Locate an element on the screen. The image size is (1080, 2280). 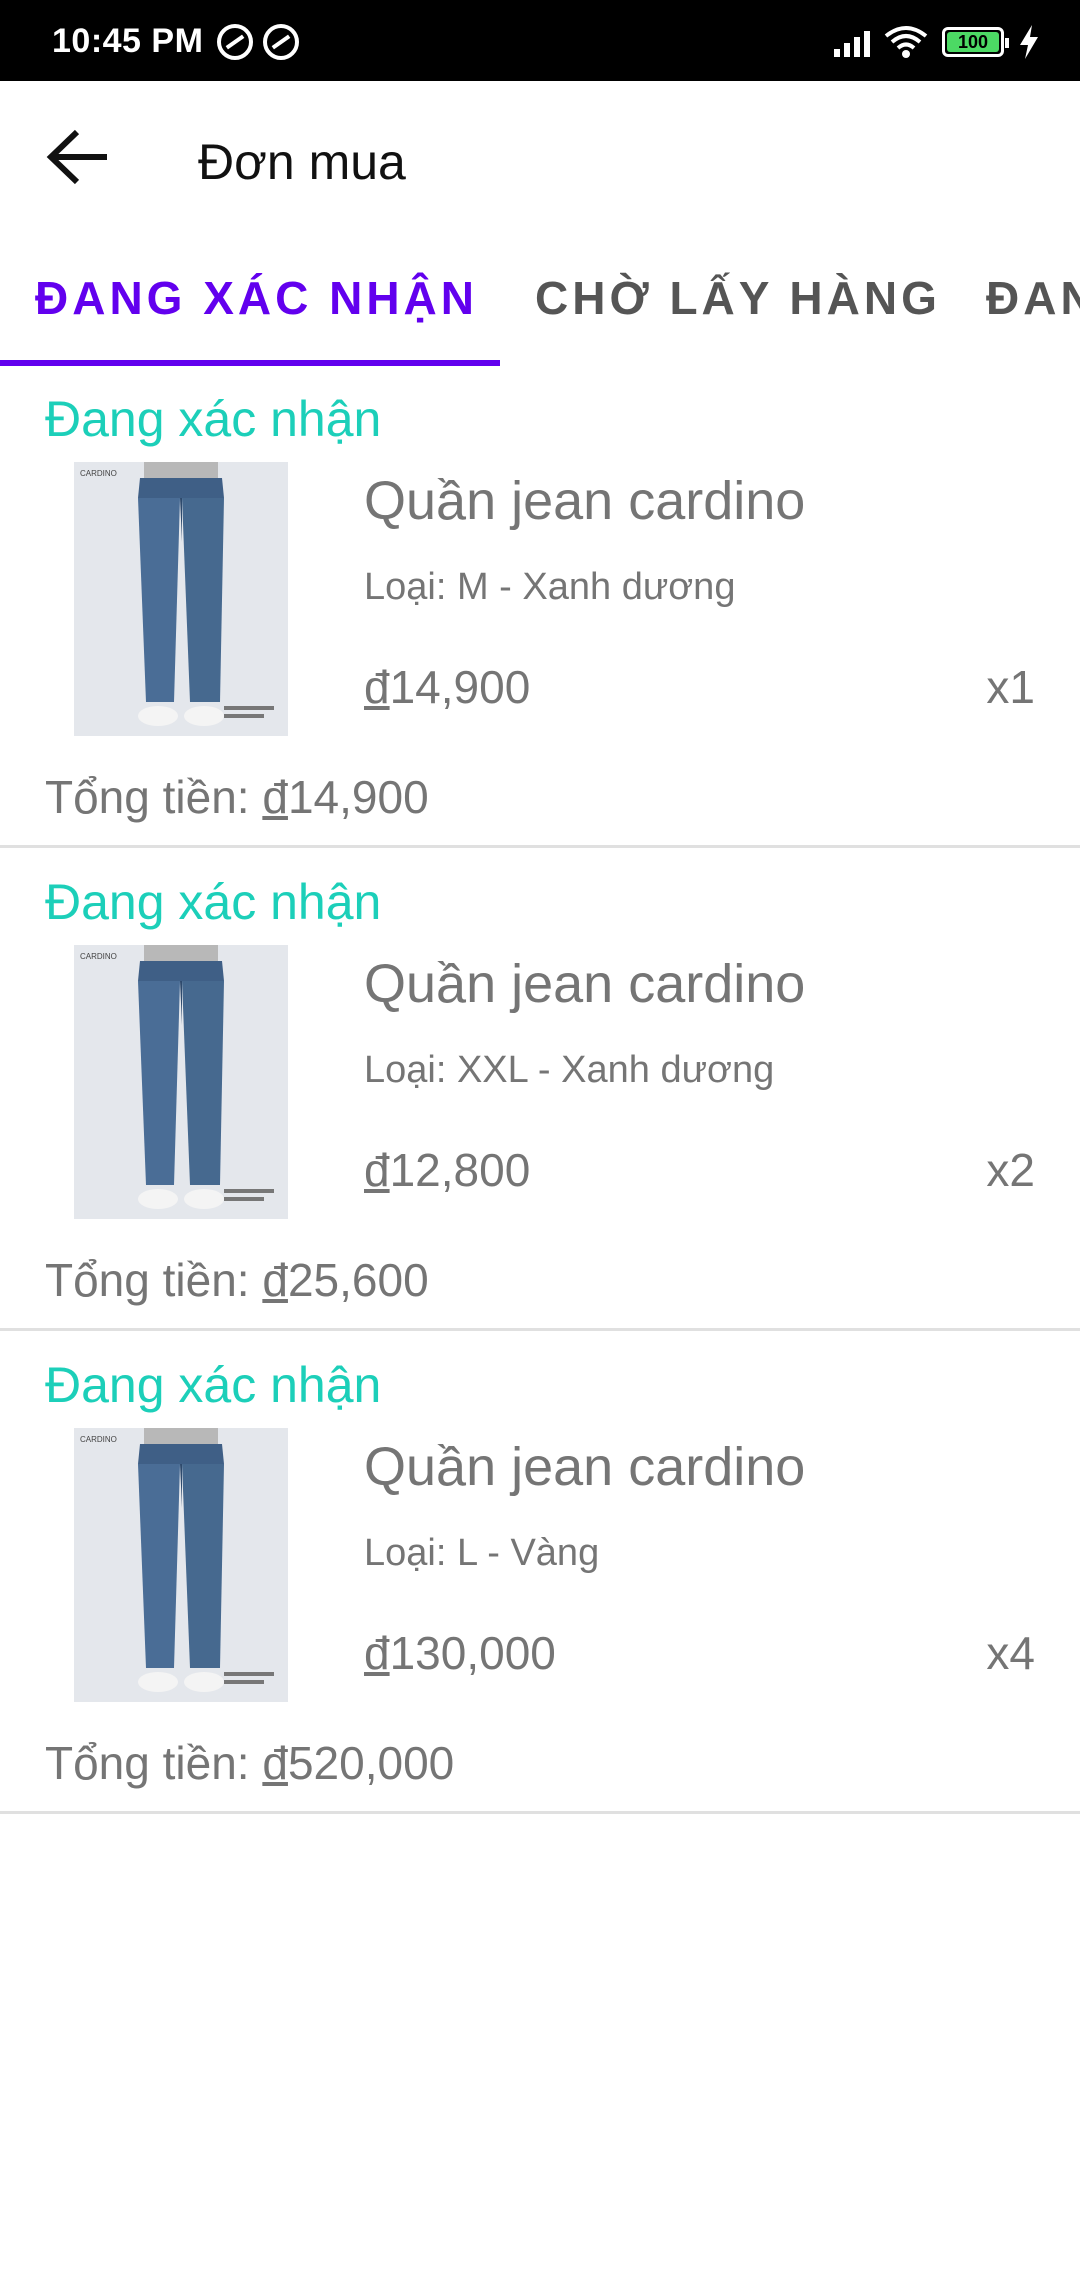
status-bar: 10:45 PM 100 is located at coordinates (540, 40).